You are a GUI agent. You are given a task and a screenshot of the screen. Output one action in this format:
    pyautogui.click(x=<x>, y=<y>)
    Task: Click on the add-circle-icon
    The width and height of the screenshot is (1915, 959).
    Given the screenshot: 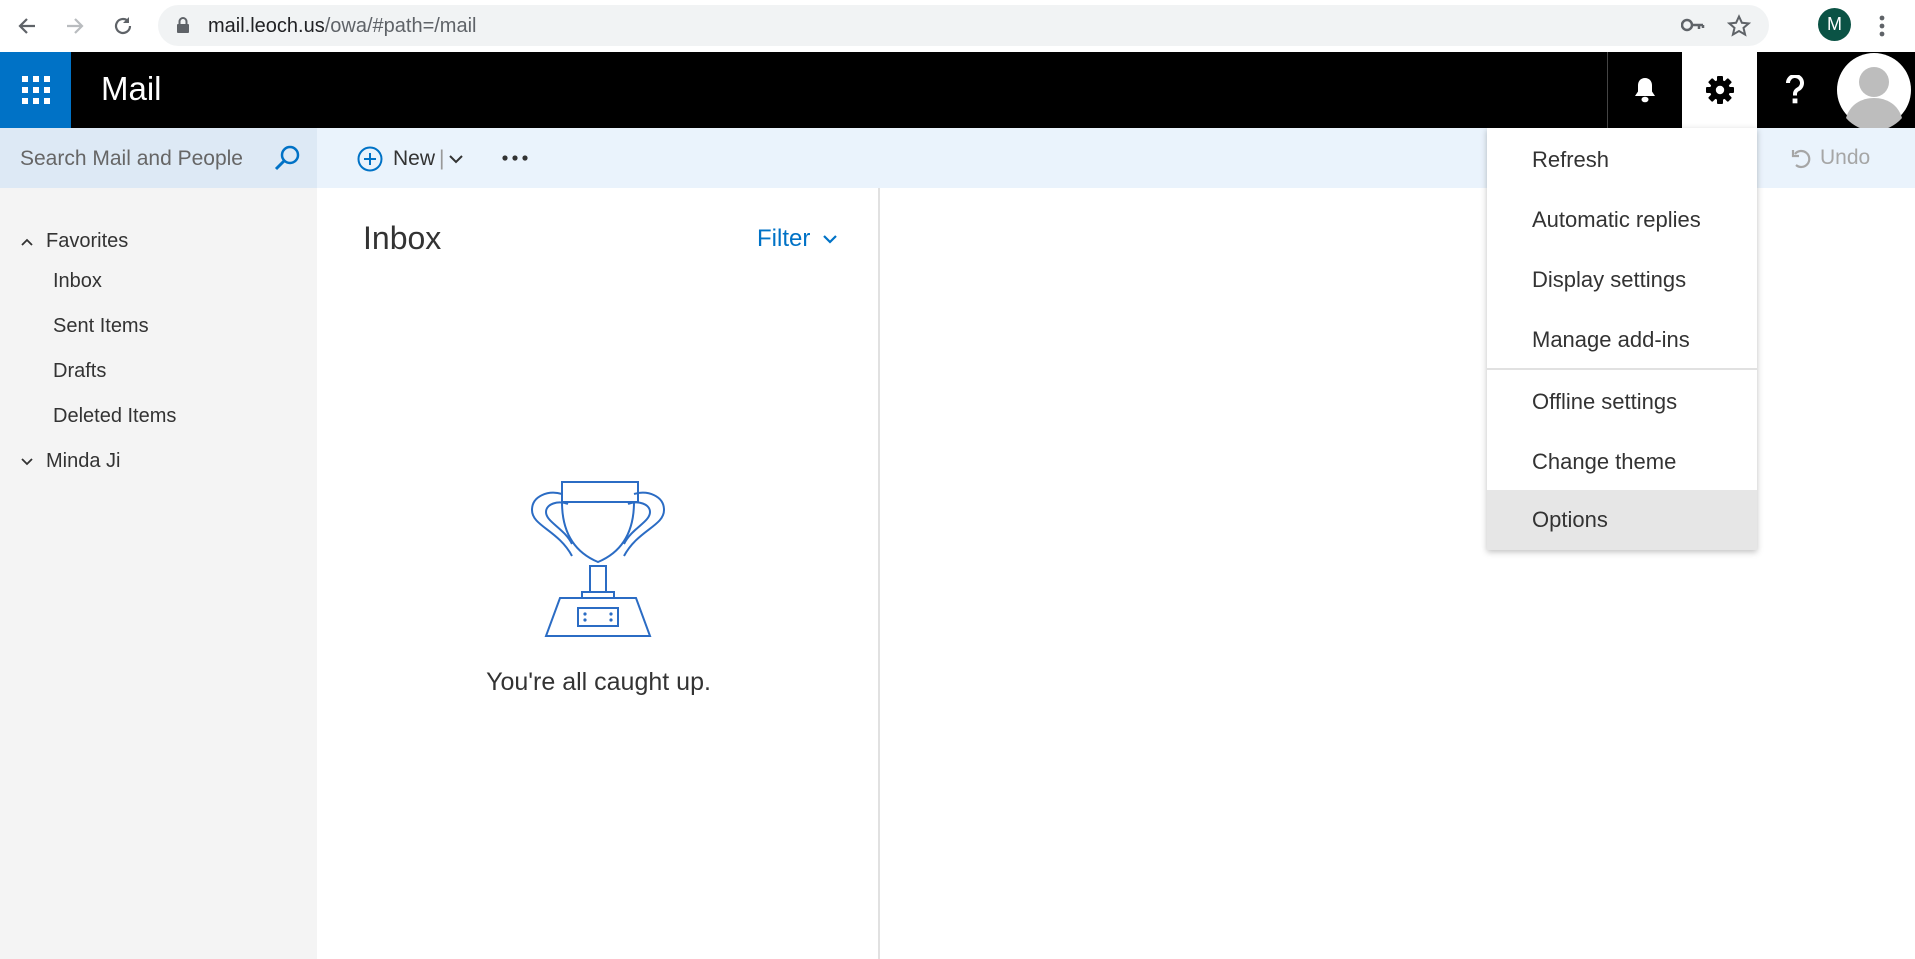 What is the action you would take?
    pyautogui.click(x=370, y=159)
    